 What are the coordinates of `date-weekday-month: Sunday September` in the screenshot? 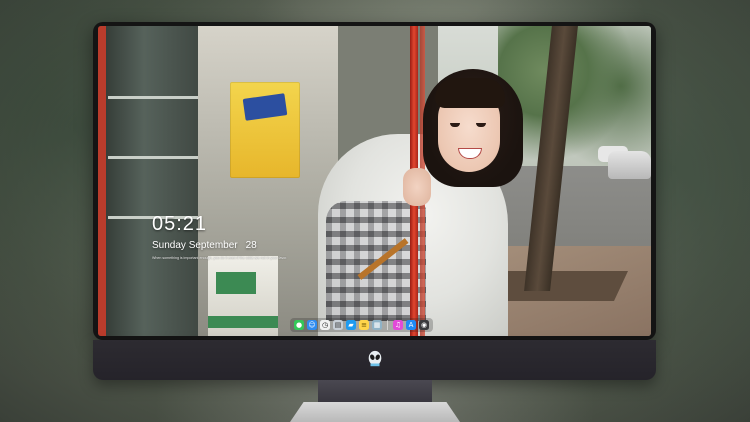 It's located at (195, 245).